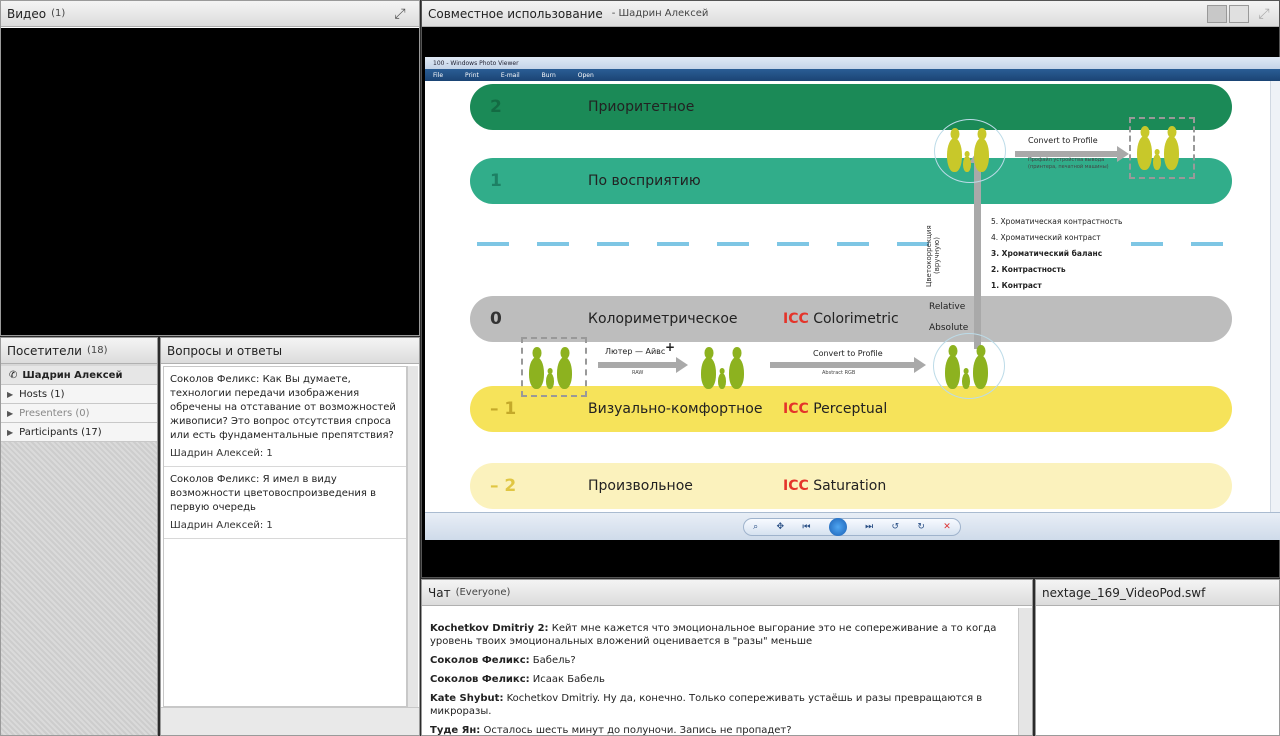 Image resolution: width=1280 pixels, height=736 pixels. What do you see at coordinates (10, 394) in the screenshot?
I see `expand-icon: ▶` at bounding box center [10, 394].